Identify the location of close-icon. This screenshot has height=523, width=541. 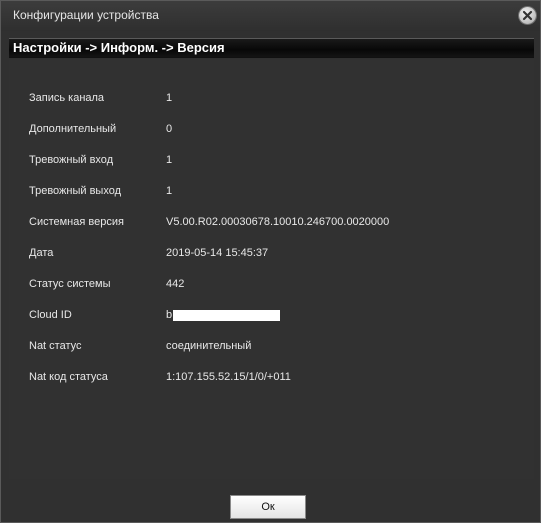
(527, 15).